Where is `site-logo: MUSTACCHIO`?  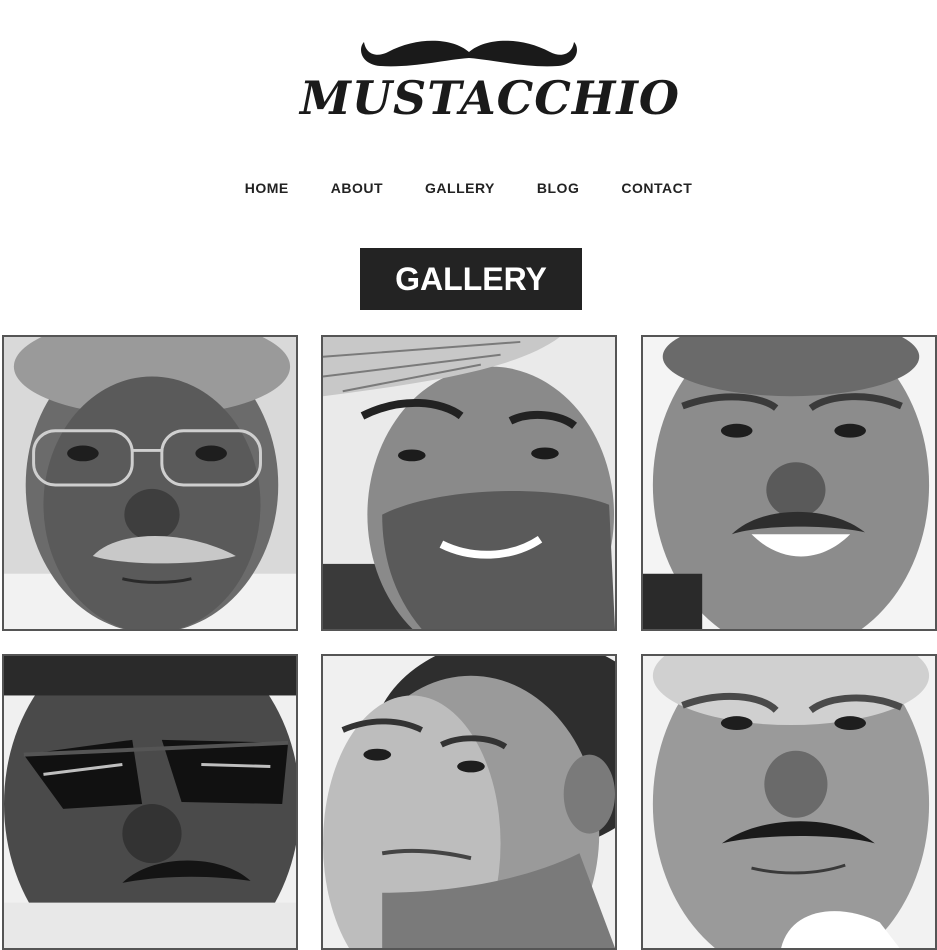 site-logo: MUSTACCHIO is located at coordinates (490, 80).